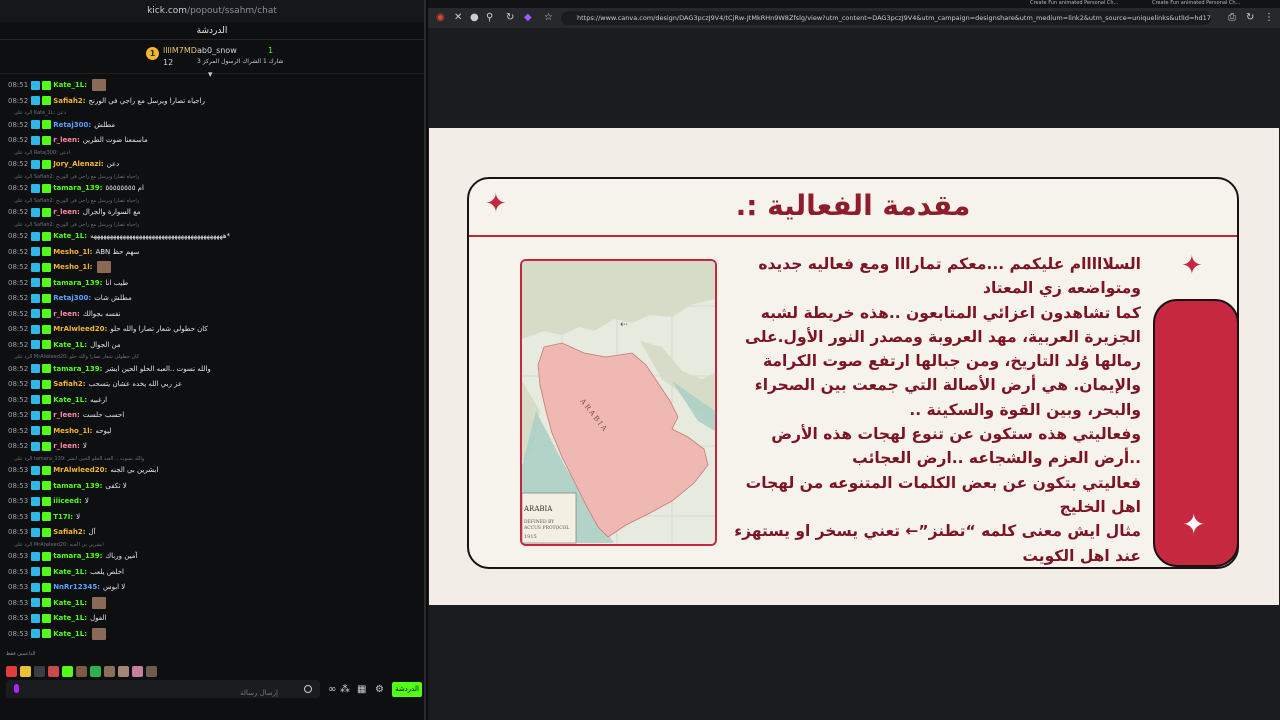 Image resolution: width=1280 pixels, height=720 pixels. What do you see at coordinates (345, 689) in the screenshot?
I see `users-icon: ⁂` at bounding box center [345, 689].